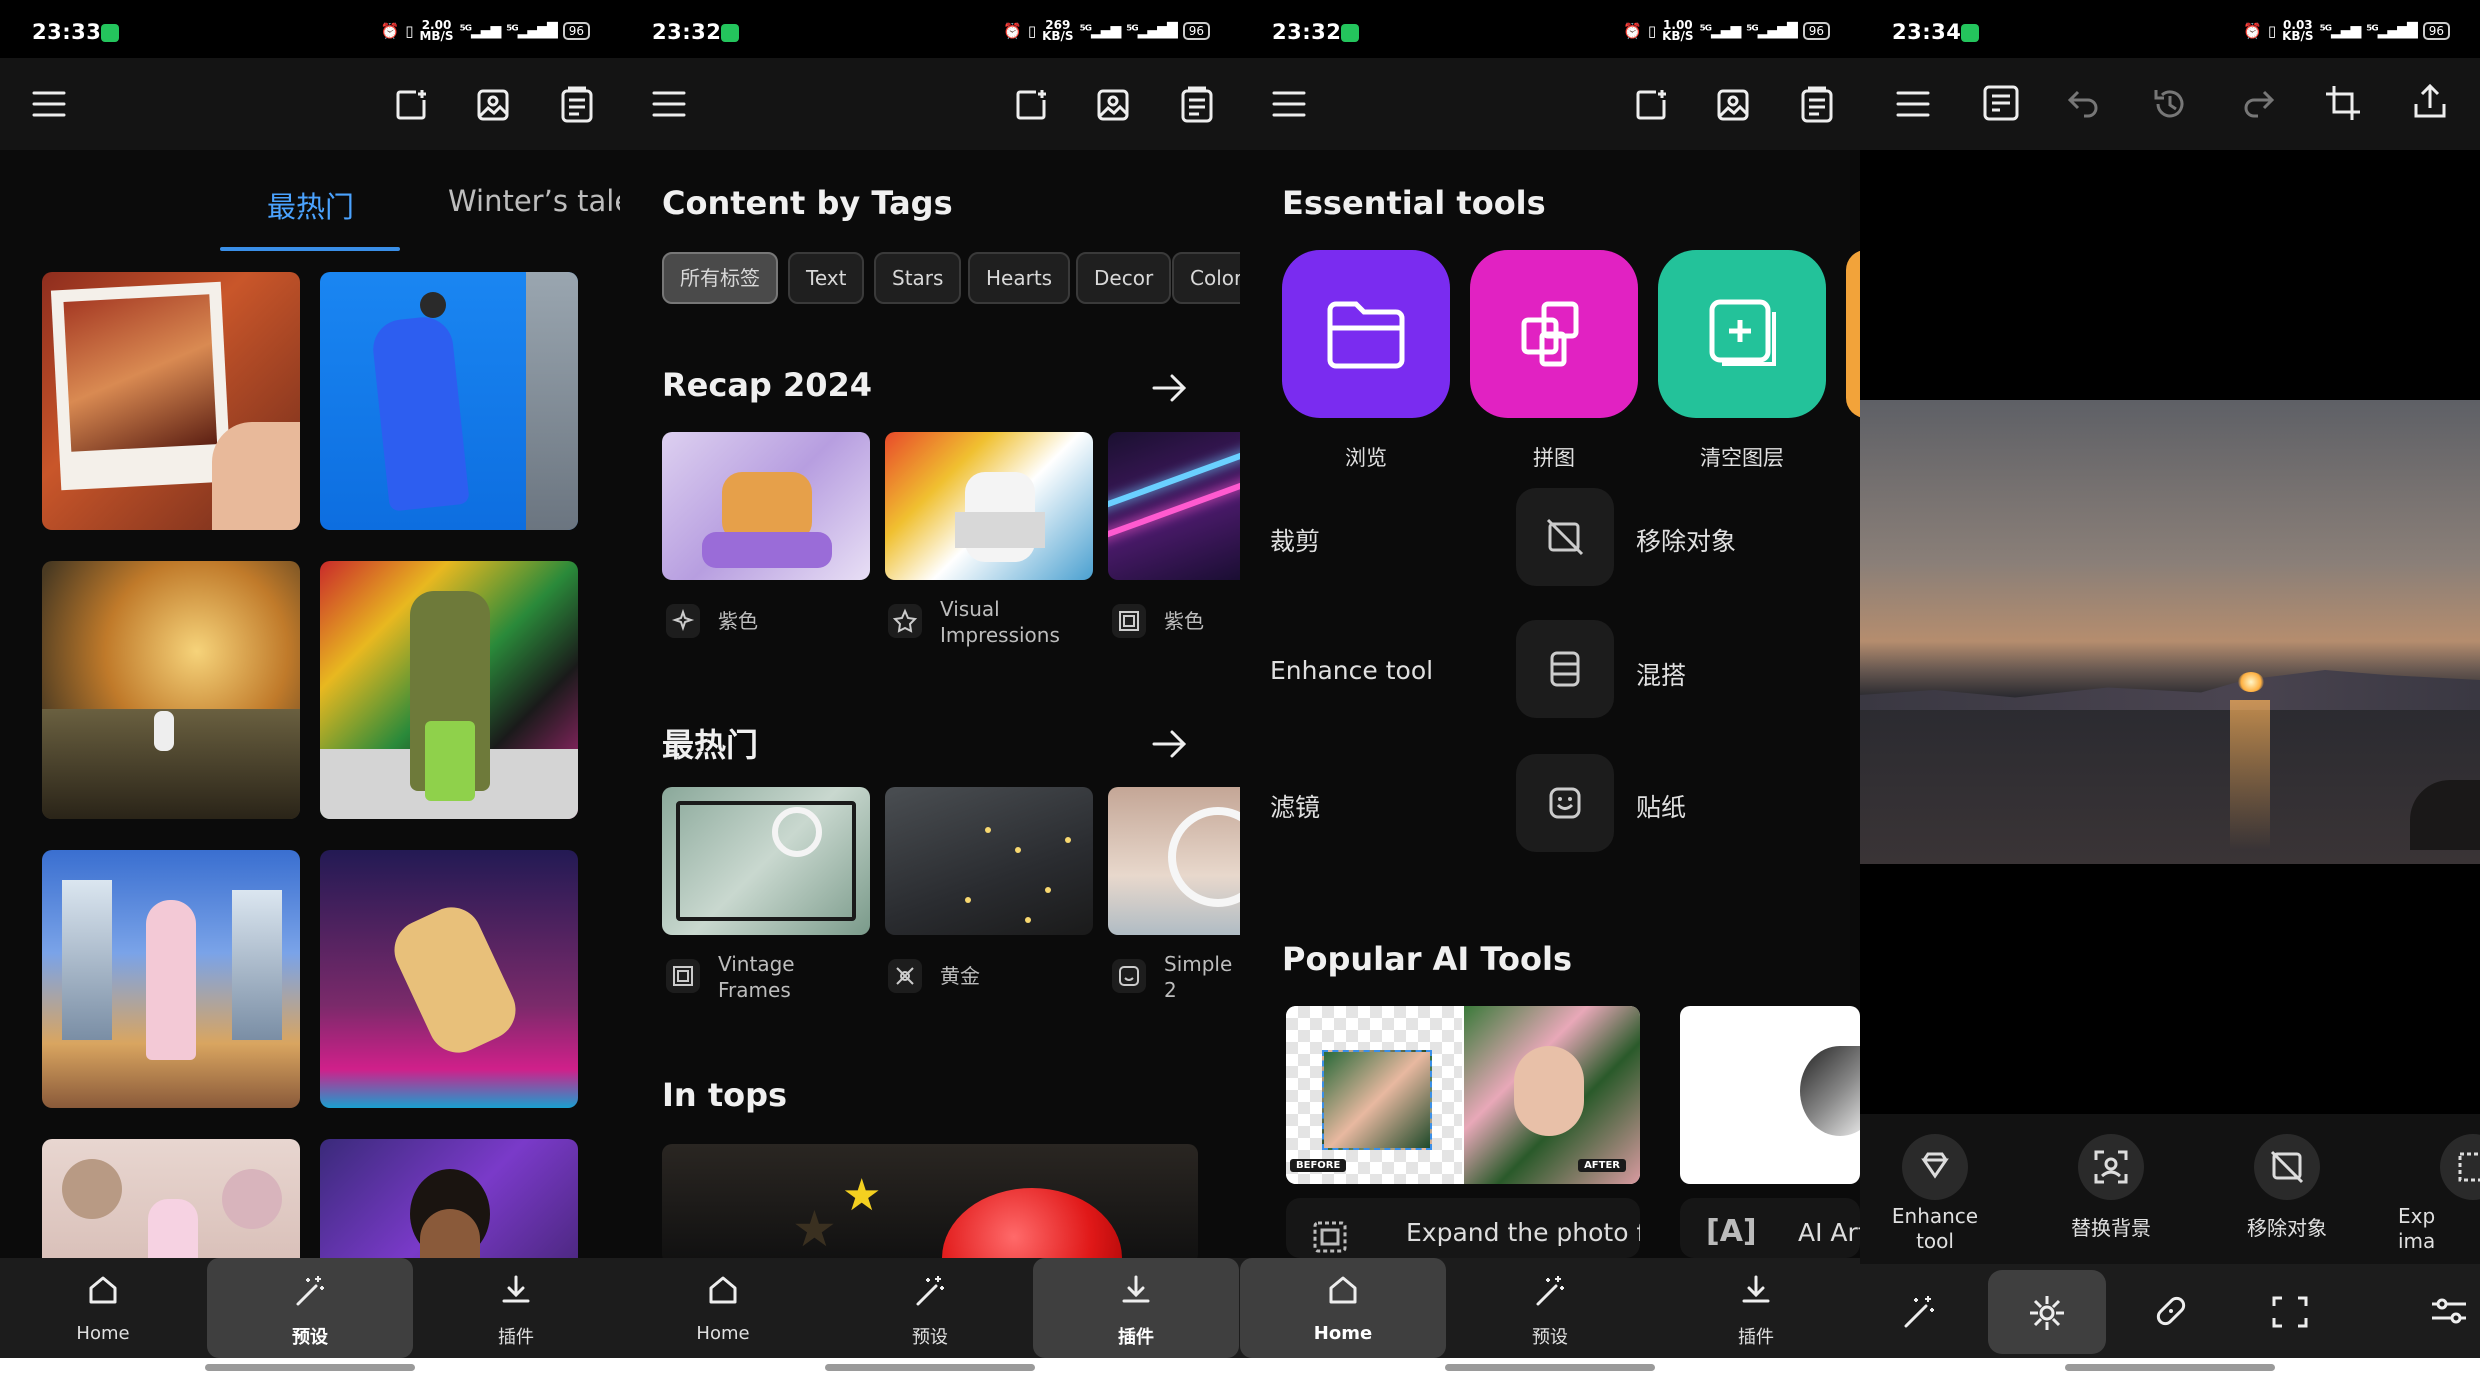  I want to click on chip-stars: Stars, so click(918, 278).